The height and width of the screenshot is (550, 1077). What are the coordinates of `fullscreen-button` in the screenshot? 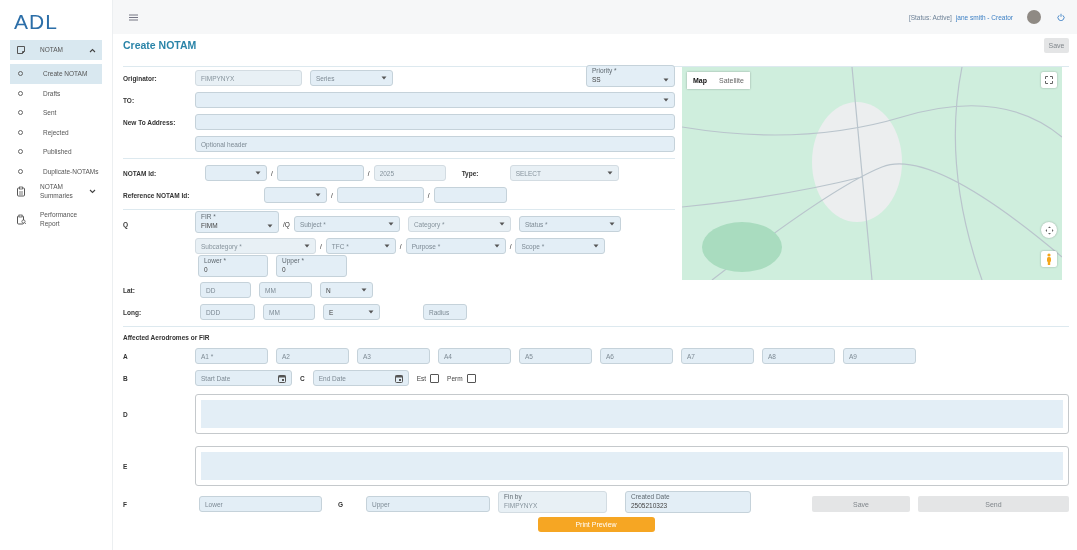 It's located at (1049, 80).